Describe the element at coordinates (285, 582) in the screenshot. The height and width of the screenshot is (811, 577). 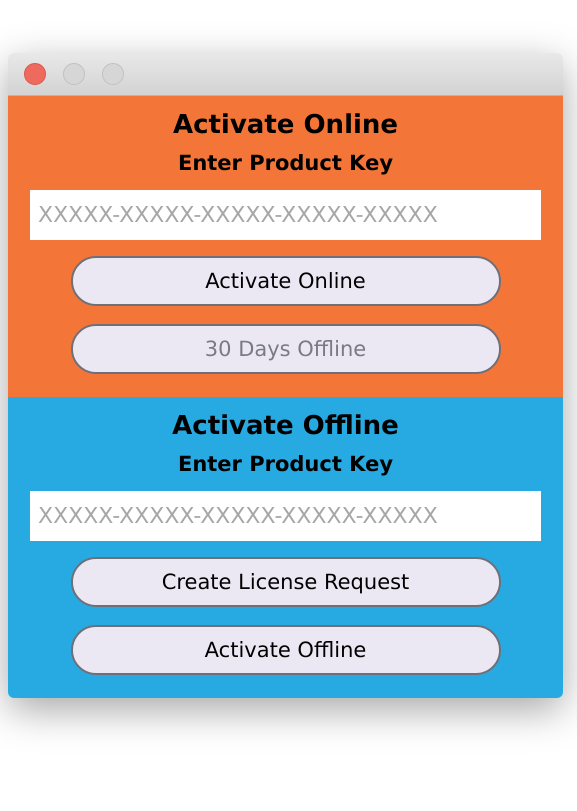
I see `action-button: Create License Request` at that location.